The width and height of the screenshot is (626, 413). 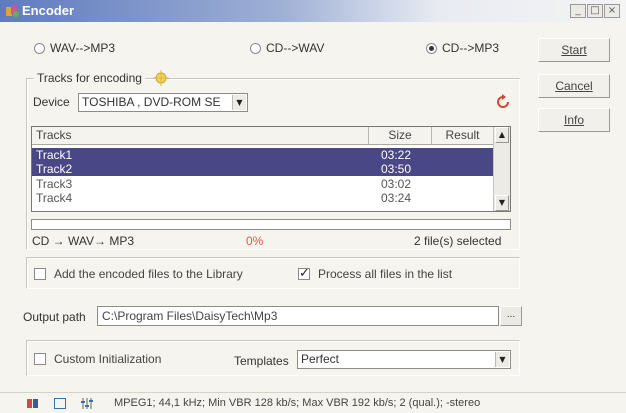 I want to click on device-label: Device, so click(x=51, y=102).